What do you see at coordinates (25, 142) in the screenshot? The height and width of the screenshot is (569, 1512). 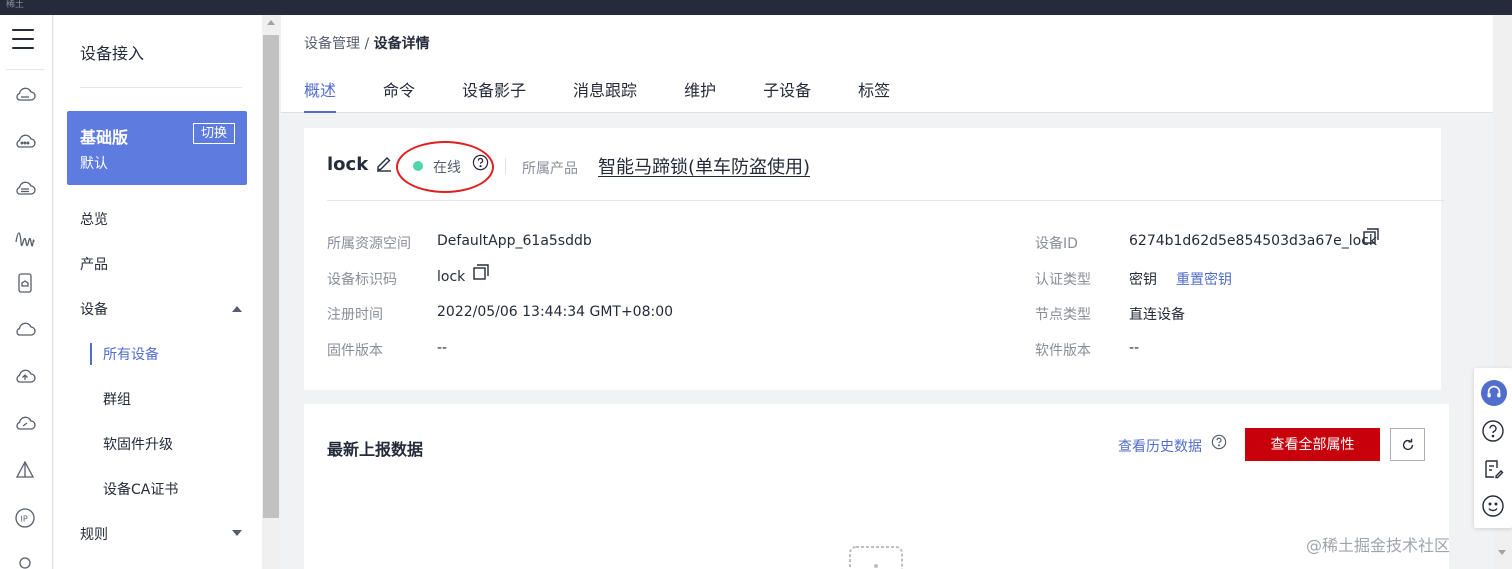 I see `cloud-dots-icon` at bounding box center [25, 142].